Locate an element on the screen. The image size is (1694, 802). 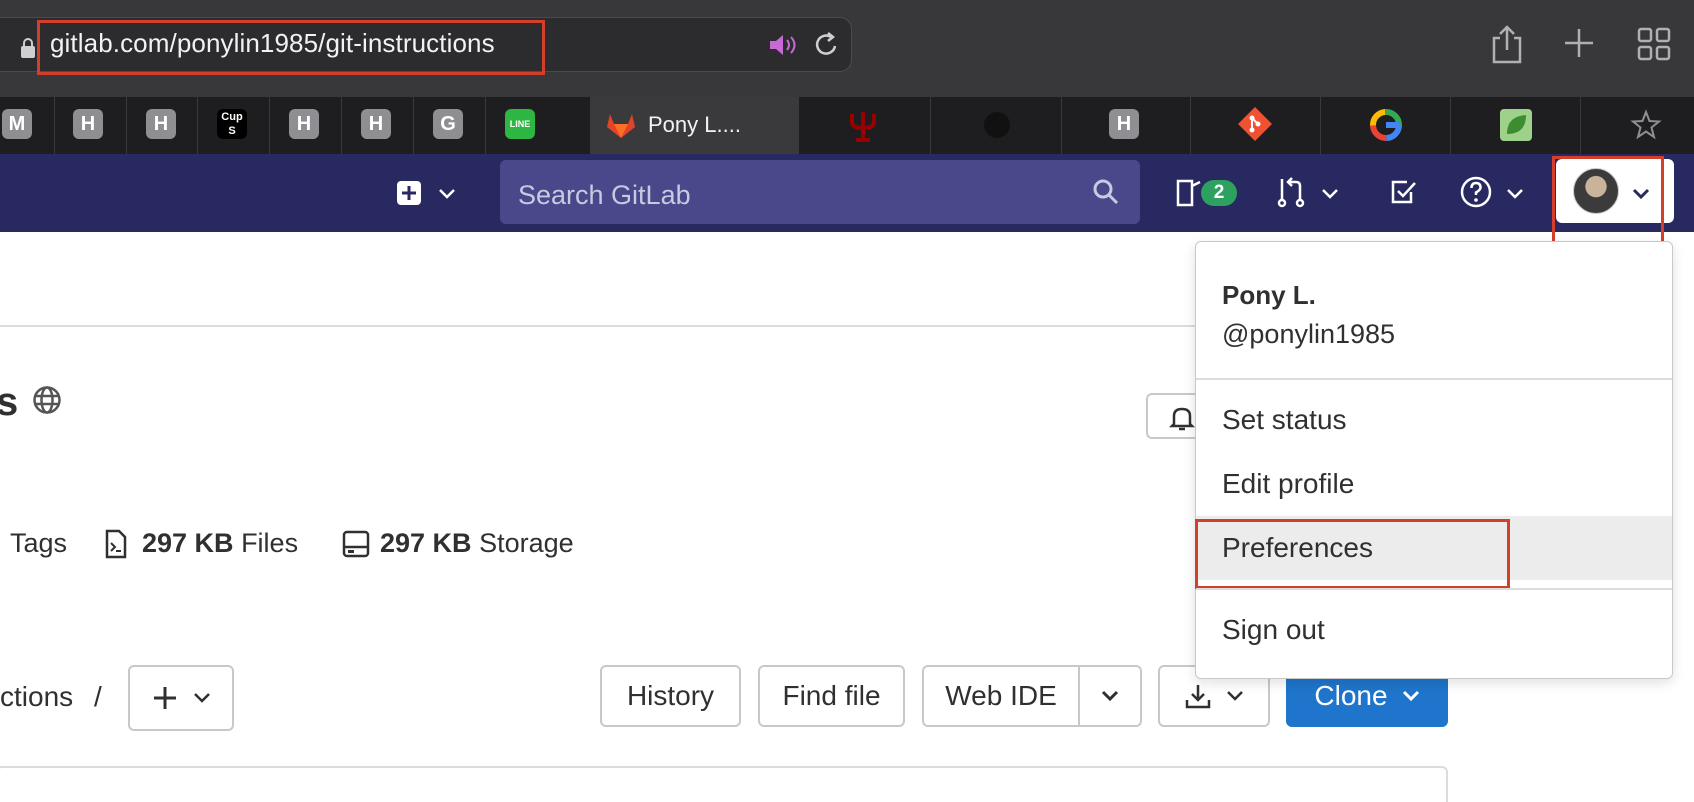
web-ide-button: Web IDE is located at coordinates (1001, 696).